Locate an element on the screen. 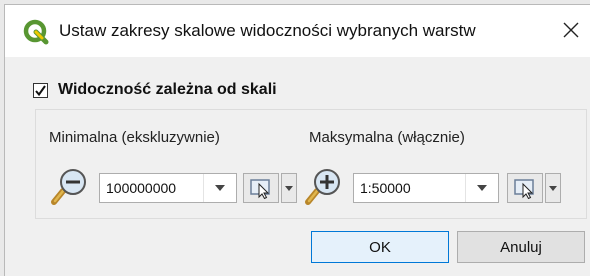 The height and width of the screenshot is (276, 590). minimum-scale-predefined-dropdown is located at coordinates (289, 188).